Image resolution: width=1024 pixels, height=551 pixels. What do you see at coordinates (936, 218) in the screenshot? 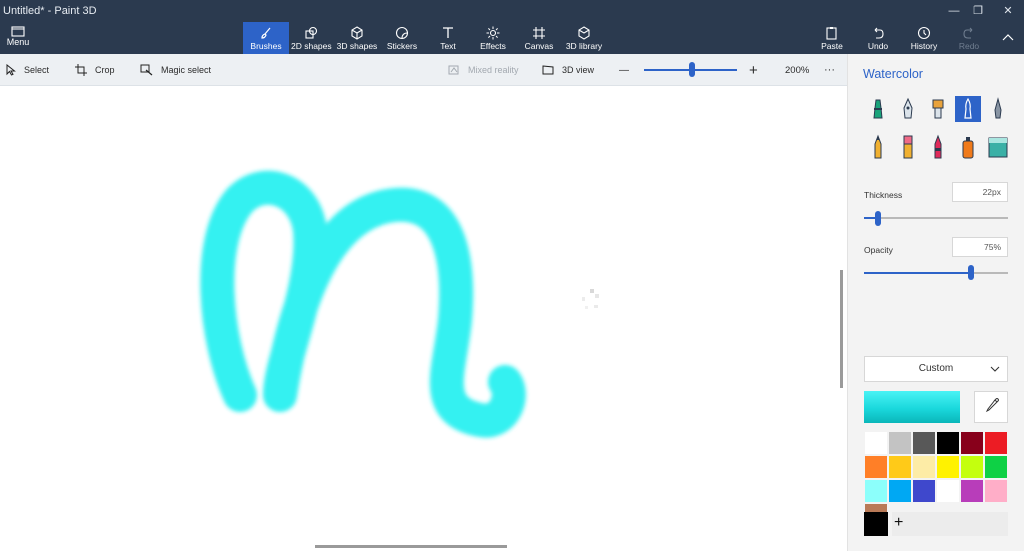
I see `thickness-slider` at bounding box center [936, 218].